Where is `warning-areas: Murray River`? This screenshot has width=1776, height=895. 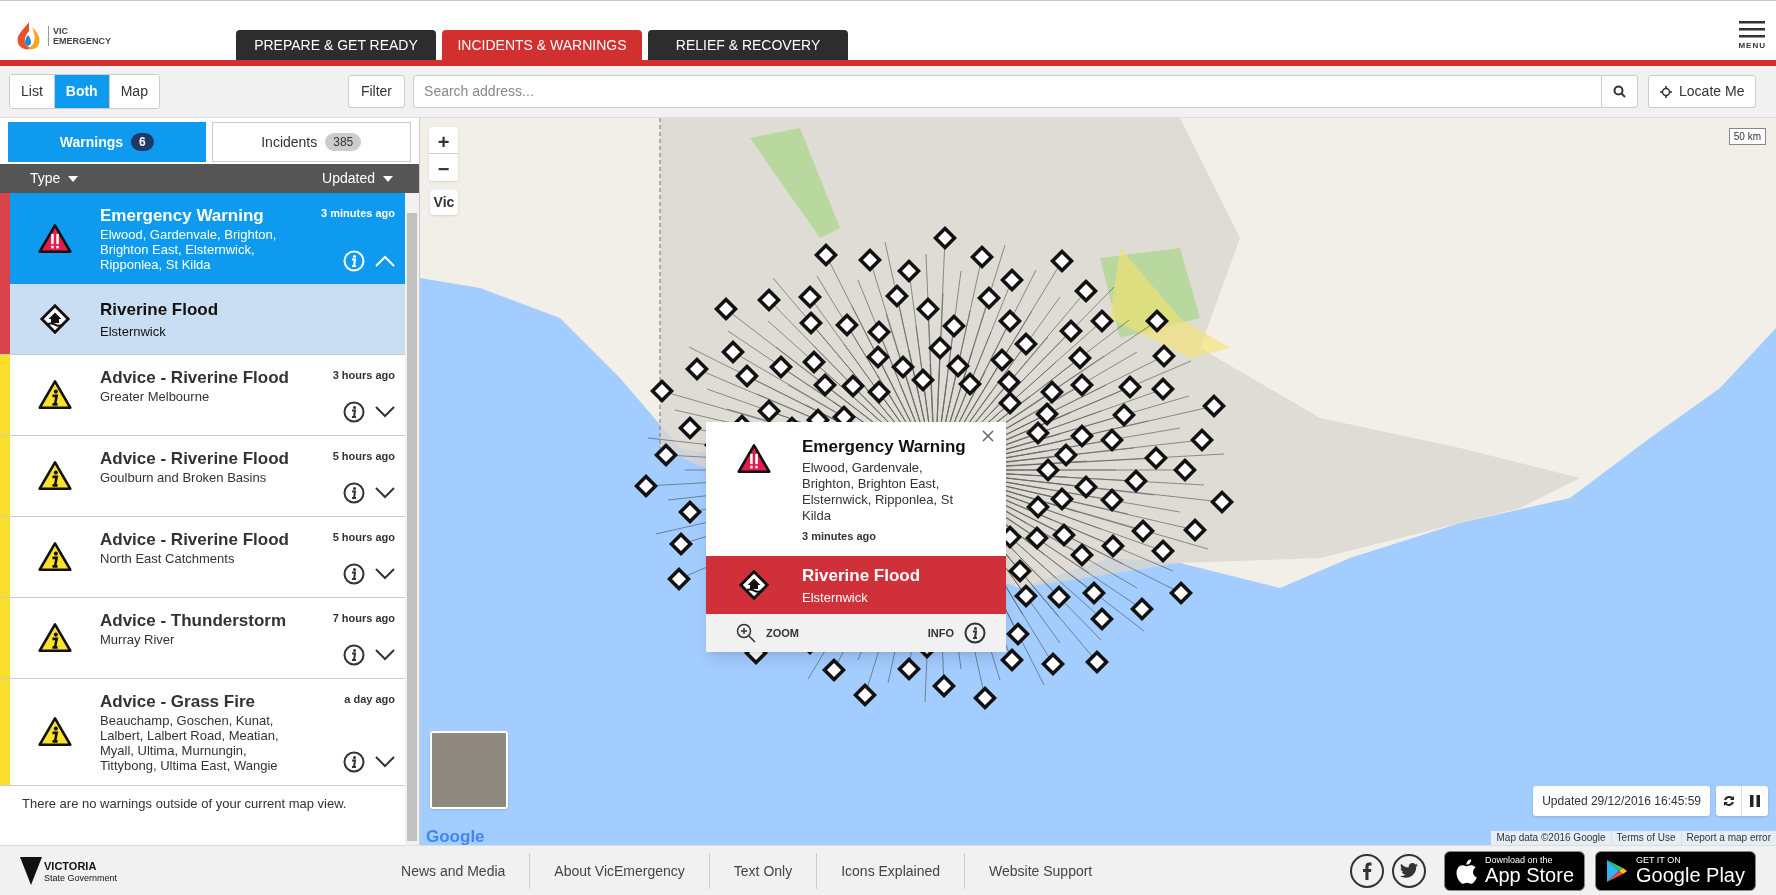
warning-areas: Murray River is located at coordinates (200, 639).